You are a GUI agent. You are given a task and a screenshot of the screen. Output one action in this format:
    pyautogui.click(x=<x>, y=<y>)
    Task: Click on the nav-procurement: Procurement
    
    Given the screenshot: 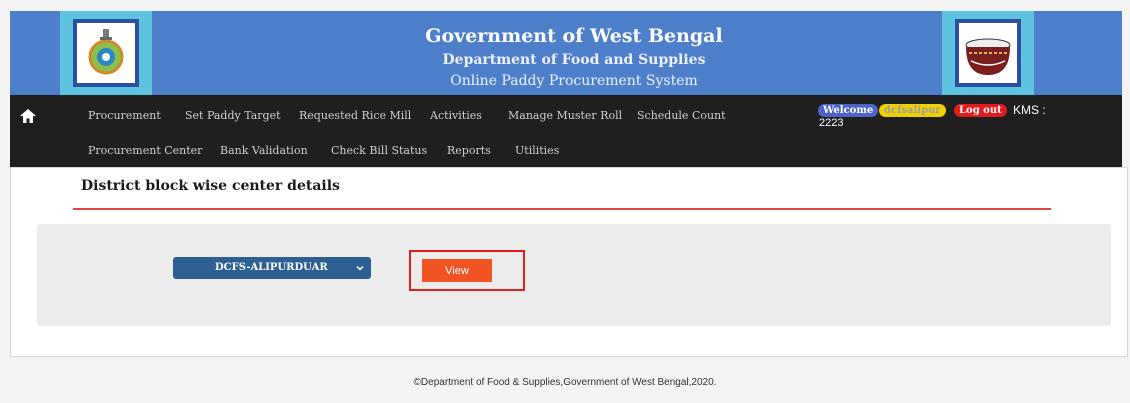 What is the action you would take?
    pyautogui.click(x=124, y=115)
    